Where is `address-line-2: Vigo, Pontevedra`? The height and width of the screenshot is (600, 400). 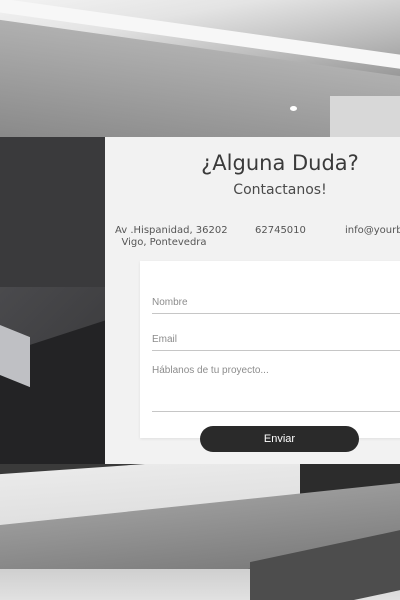
address-line-2: Vigo, Pontevedra is located at coordinates (164, 242).